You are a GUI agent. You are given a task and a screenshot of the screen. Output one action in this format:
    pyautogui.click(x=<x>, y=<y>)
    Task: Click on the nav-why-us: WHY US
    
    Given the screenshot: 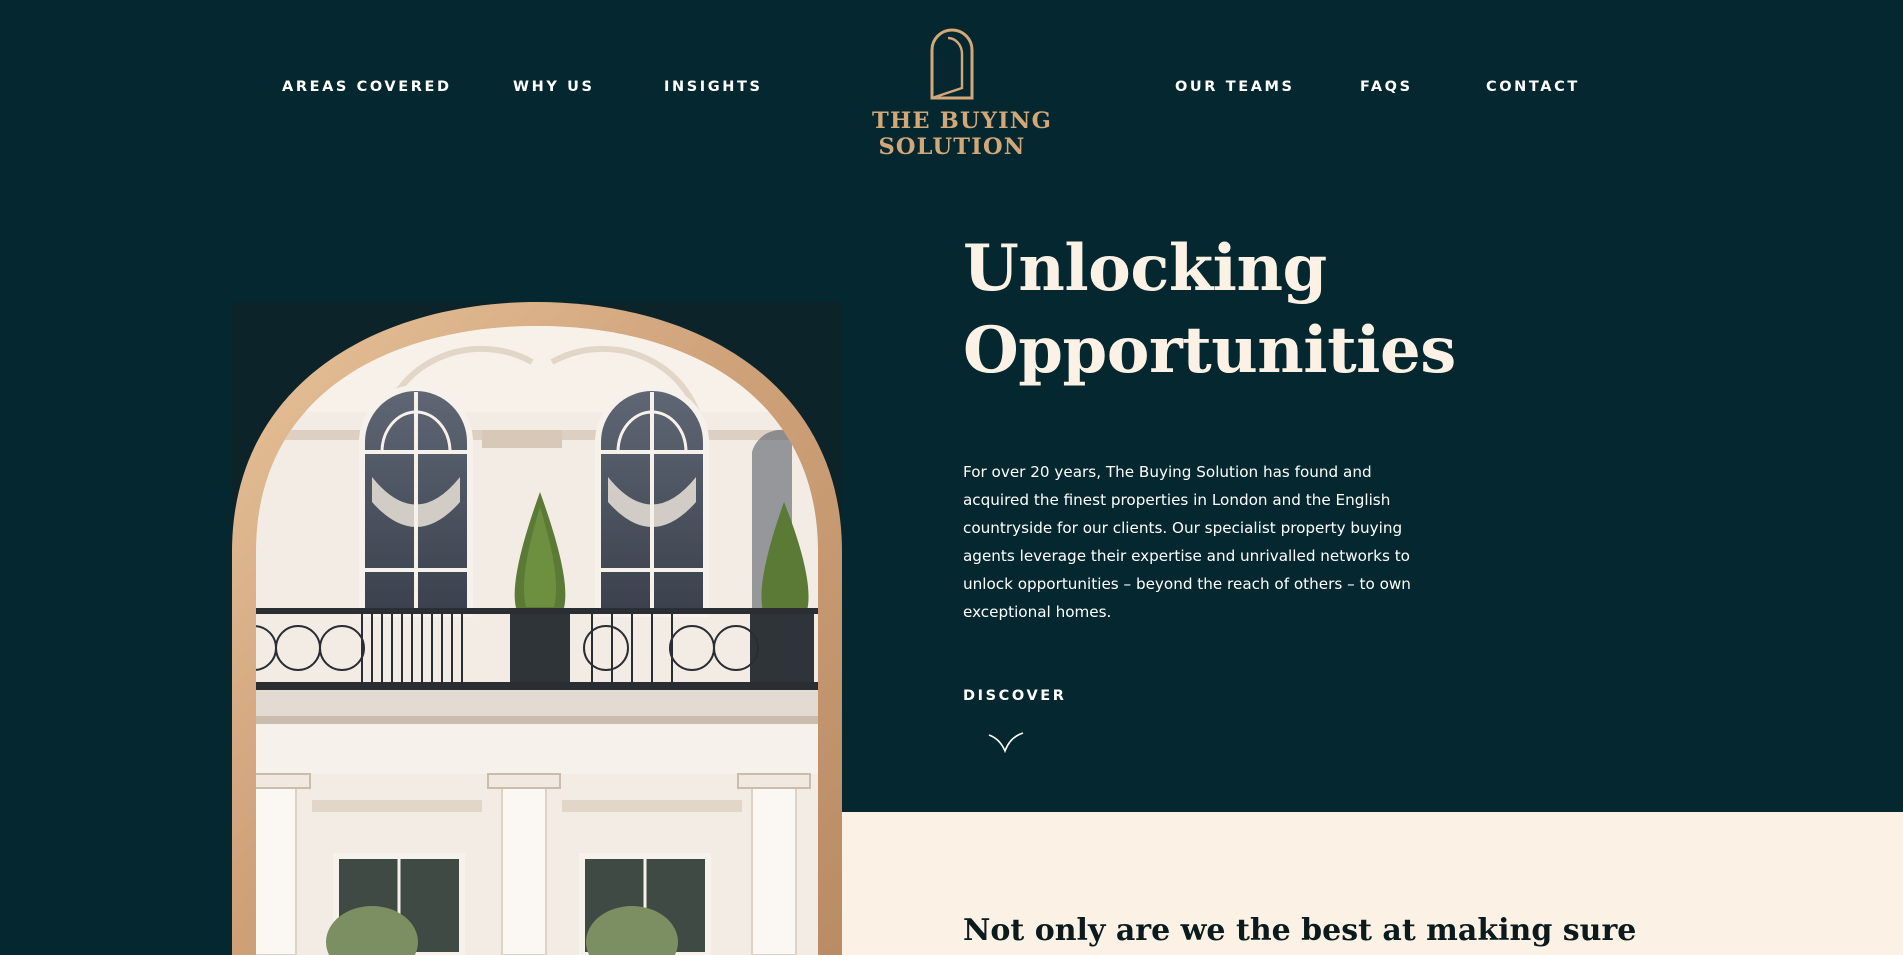 What is the action you would take?
    pyautogui.click(x=554, y=87)
    